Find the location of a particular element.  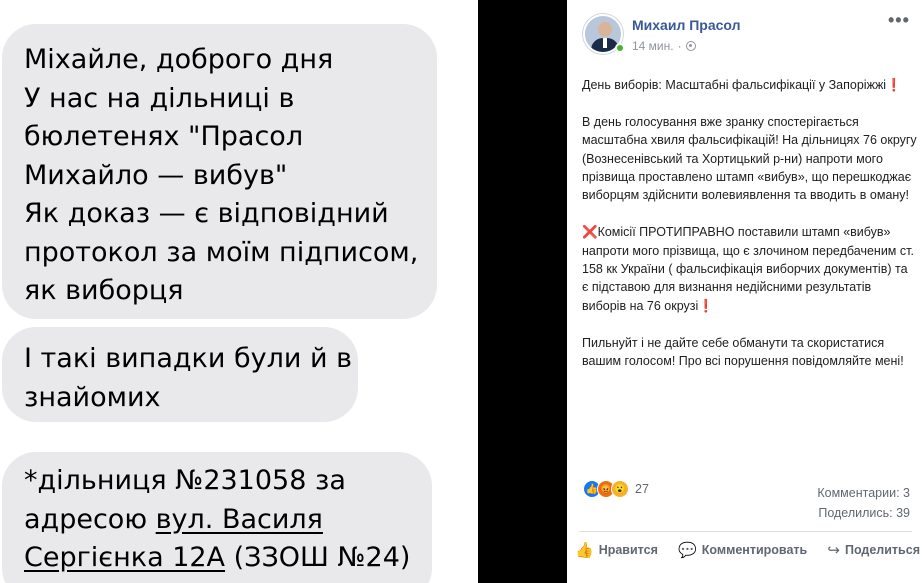

reactions-summary: 👍 😡 😮 27 is located at coordinates (616, 489).